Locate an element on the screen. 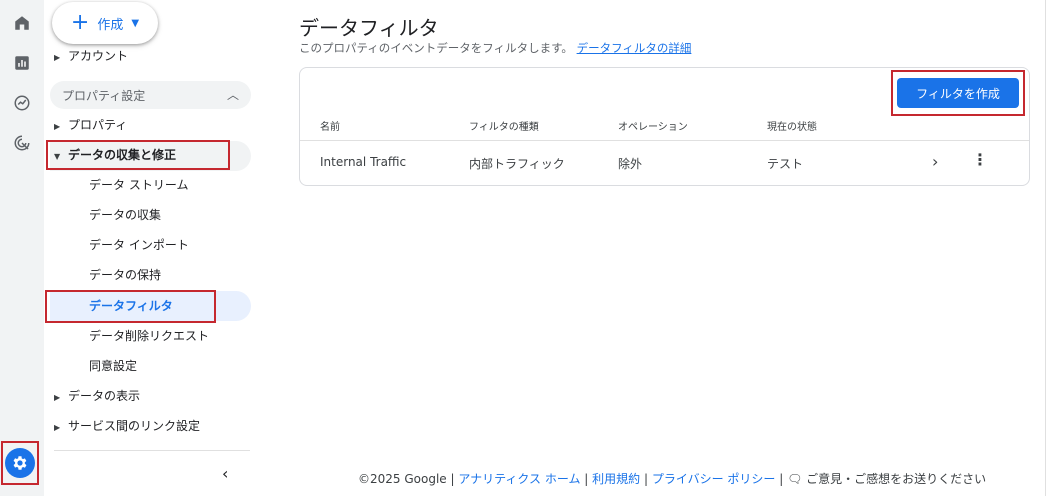 This screenshot has width=1046, height=496. feedback-link: ご意見・ご感想をお送りください is located at coordinates (896, 479).